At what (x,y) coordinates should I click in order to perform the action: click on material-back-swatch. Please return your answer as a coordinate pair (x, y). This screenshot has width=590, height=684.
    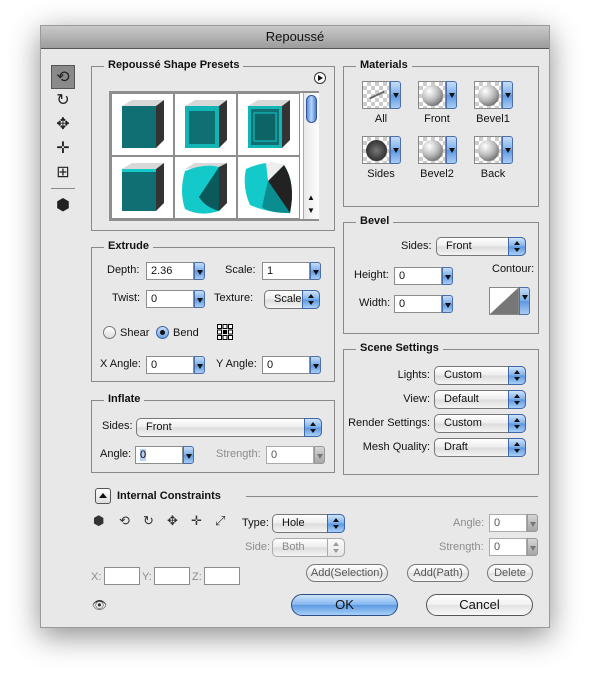
    Looking at the image, I should click on (493, 150).